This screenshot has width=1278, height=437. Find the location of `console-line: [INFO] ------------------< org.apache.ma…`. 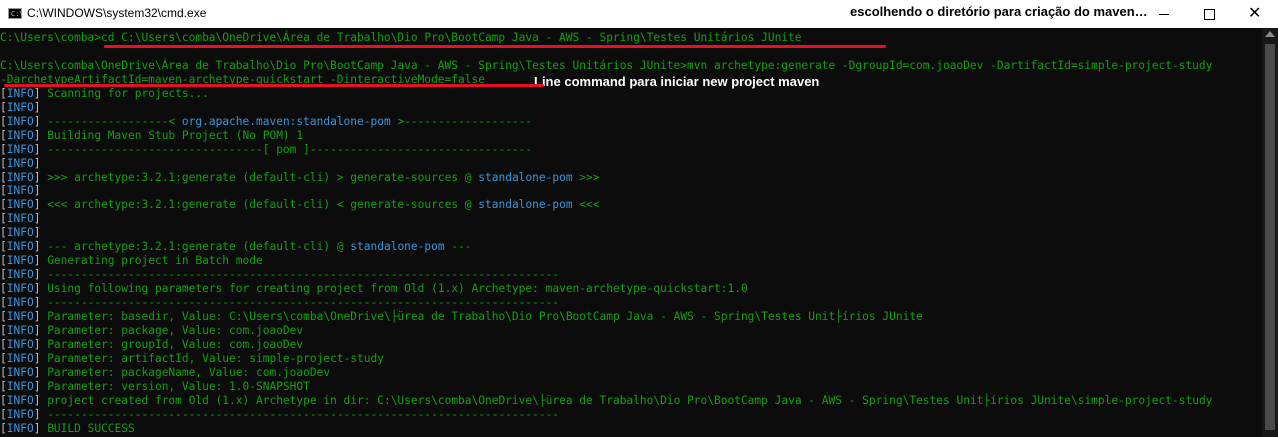

console-line: [INFO] ------------------< org.apache.ma… is located at coordinates (266, 121).